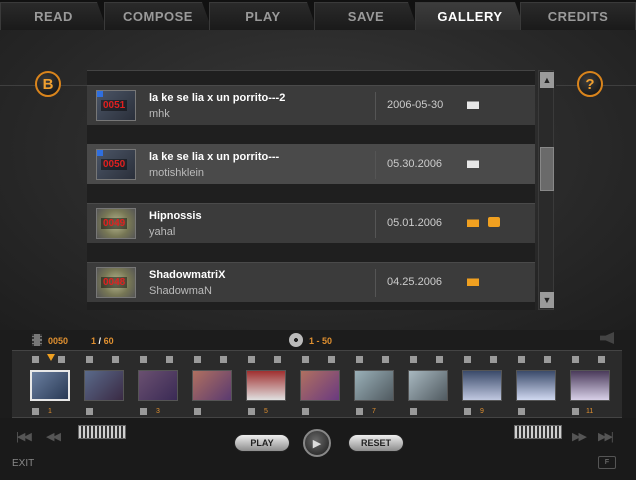 This screenshot has height=480, width=636. I want to click on fullscreen-button: F, so click(607, 462).